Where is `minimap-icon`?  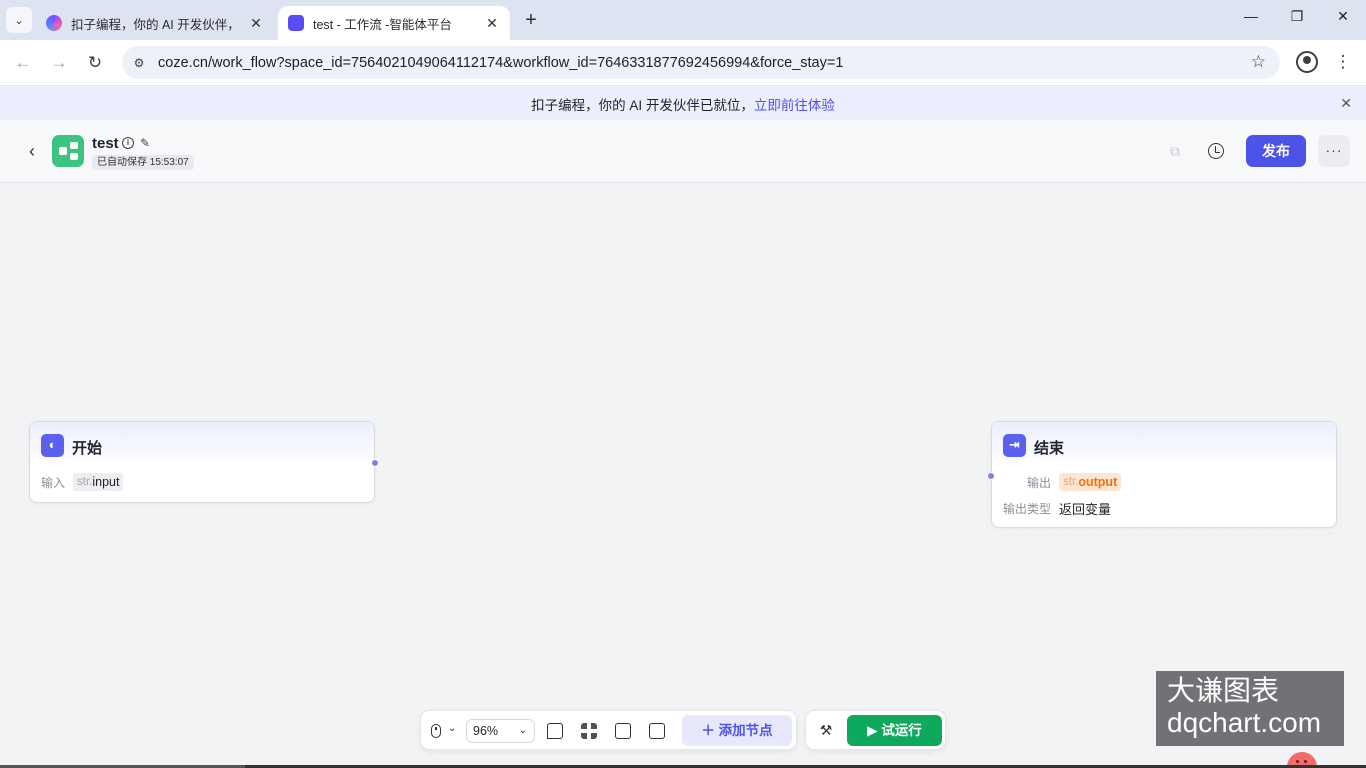 minimap-icon is located at coordinates (657, 731).